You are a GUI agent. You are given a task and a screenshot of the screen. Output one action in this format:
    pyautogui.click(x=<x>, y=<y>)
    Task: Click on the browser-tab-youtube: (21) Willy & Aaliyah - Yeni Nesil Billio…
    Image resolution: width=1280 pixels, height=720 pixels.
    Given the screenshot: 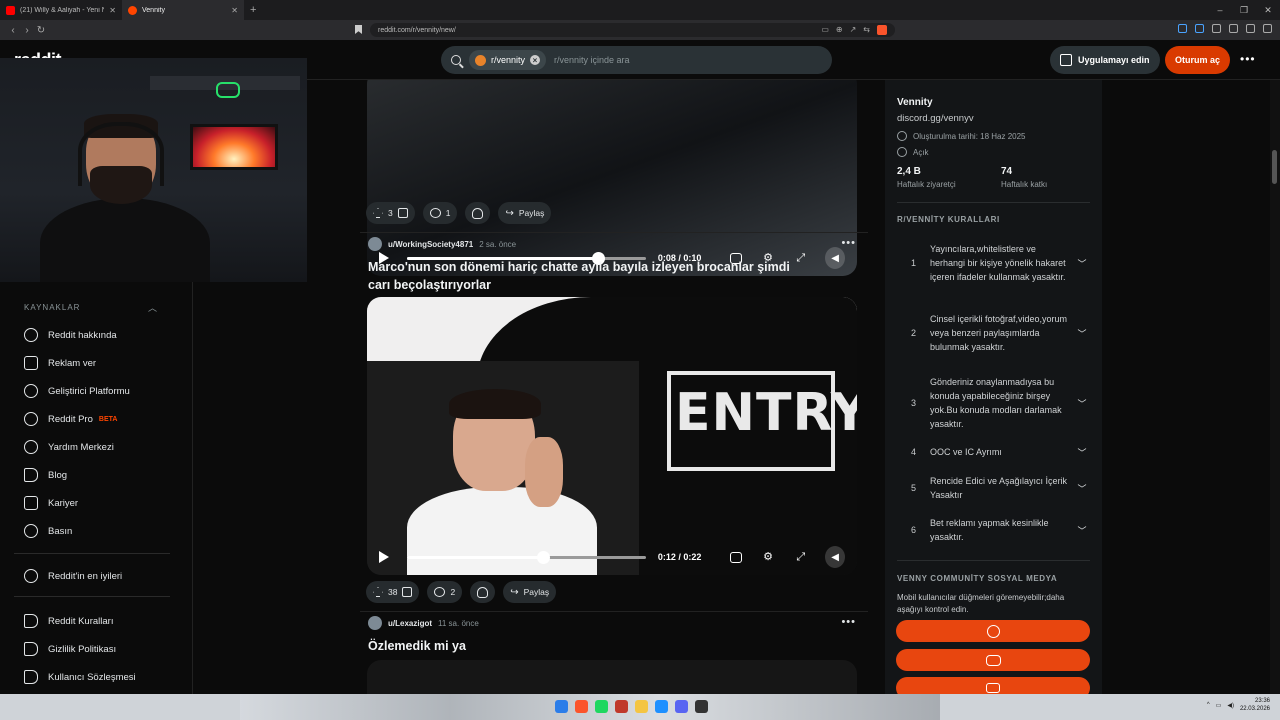 What is the action you would take?
    pyautogui.click(x=61, y=10)
    